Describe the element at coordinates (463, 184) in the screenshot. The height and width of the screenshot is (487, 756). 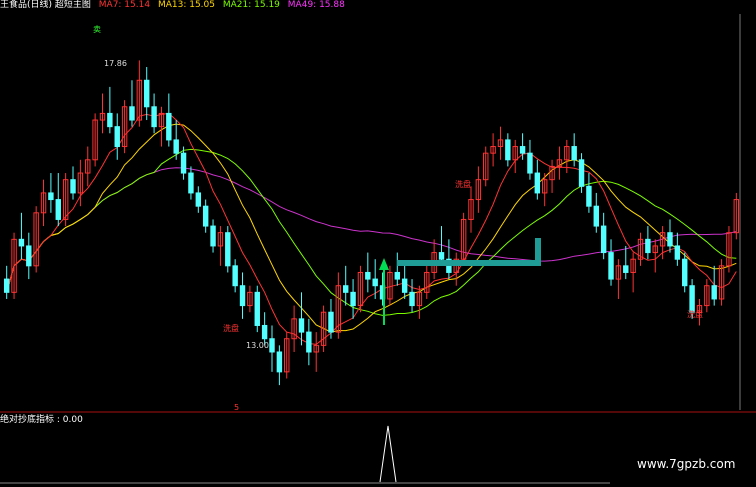
I see `shakeout-label-2: 洗盘` at that location.